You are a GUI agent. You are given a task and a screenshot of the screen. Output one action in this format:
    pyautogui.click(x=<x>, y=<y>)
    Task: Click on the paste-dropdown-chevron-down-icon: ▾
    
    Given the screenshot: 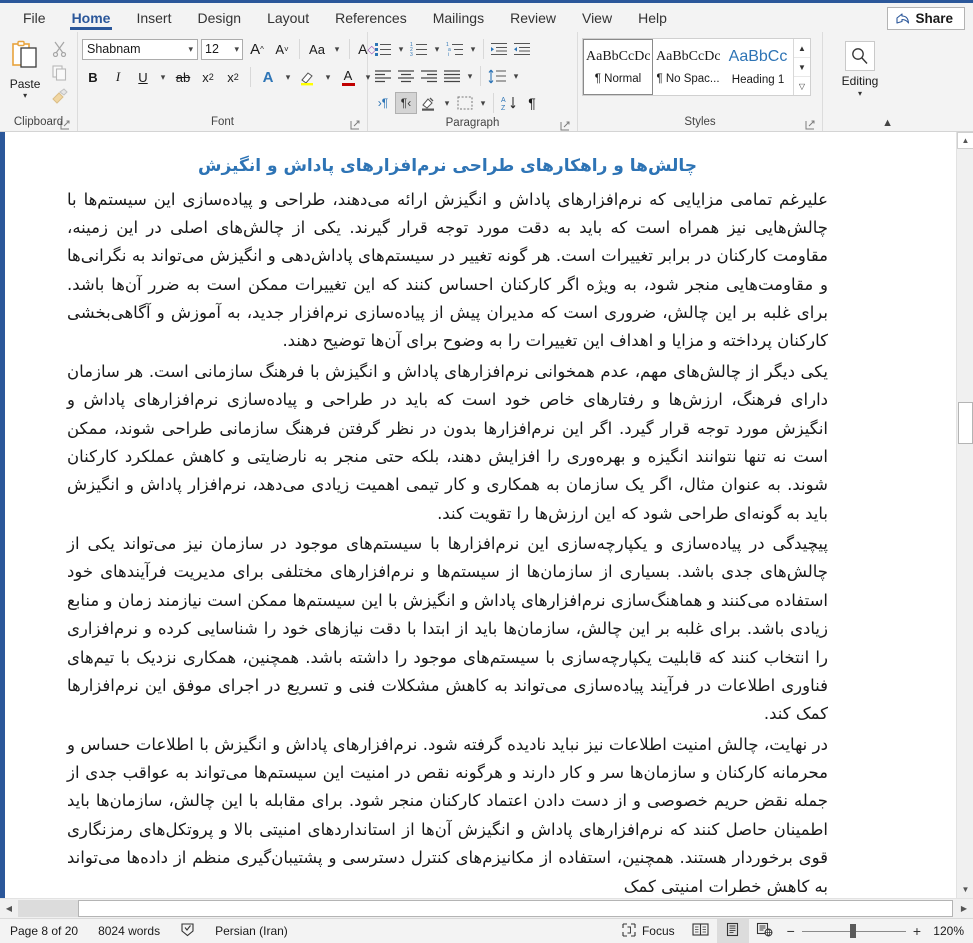 What is the action you would take?
    pyautogui.click(x=25, y=96)
    